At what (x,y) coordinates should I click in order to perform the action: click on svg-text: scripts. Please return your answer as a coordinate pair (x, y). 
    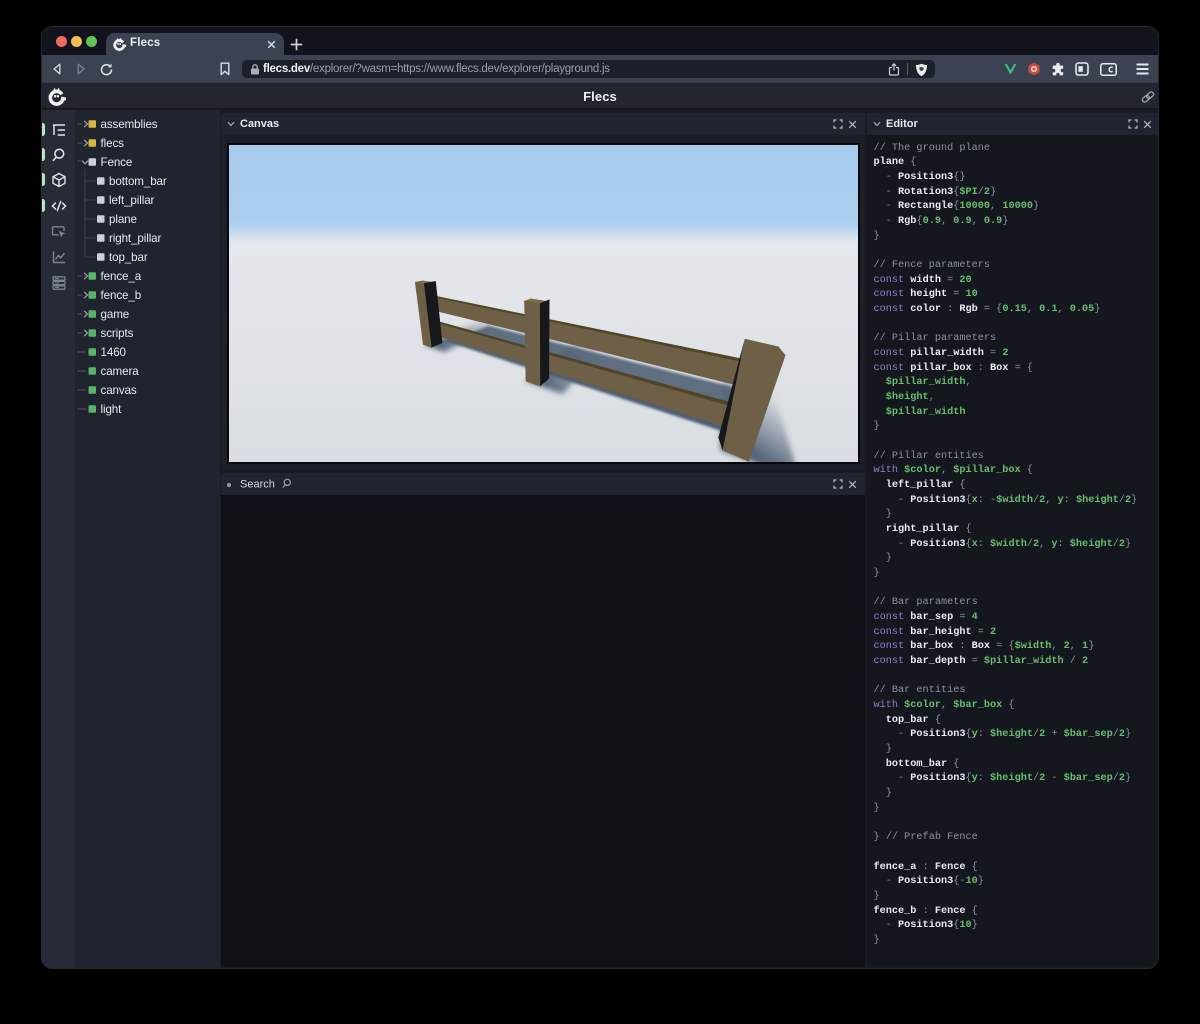
    Looking at the image, I should click on (117, 333).